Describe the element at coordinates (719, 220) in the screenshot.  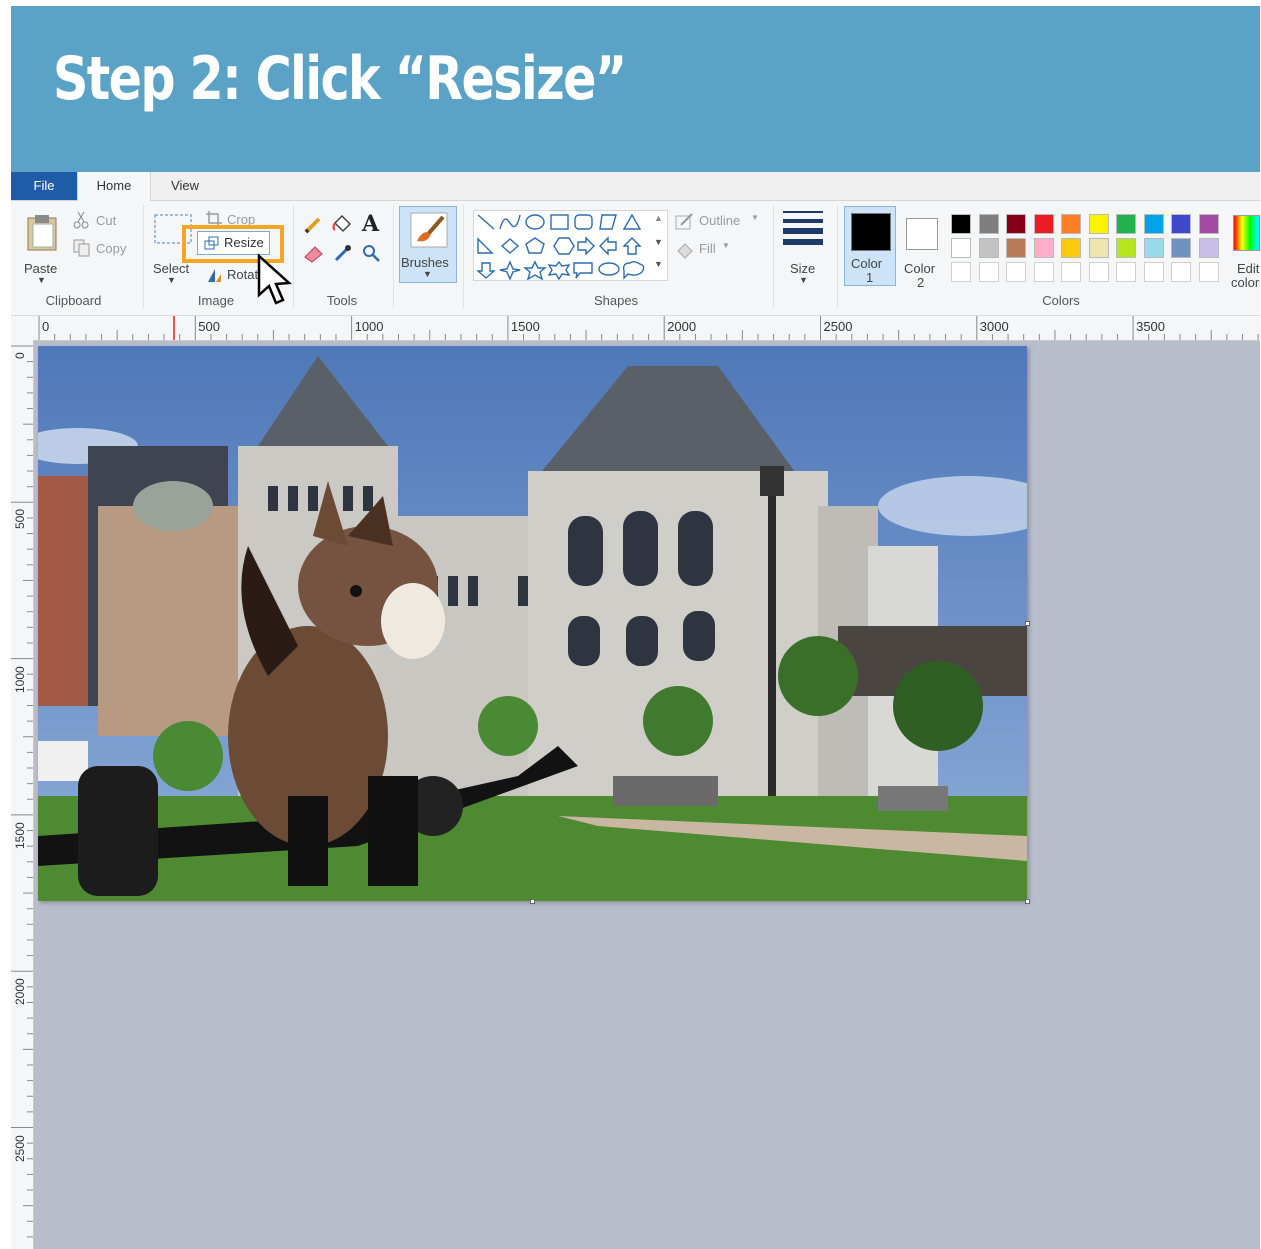
I see `outline-button: Outline` at that location.